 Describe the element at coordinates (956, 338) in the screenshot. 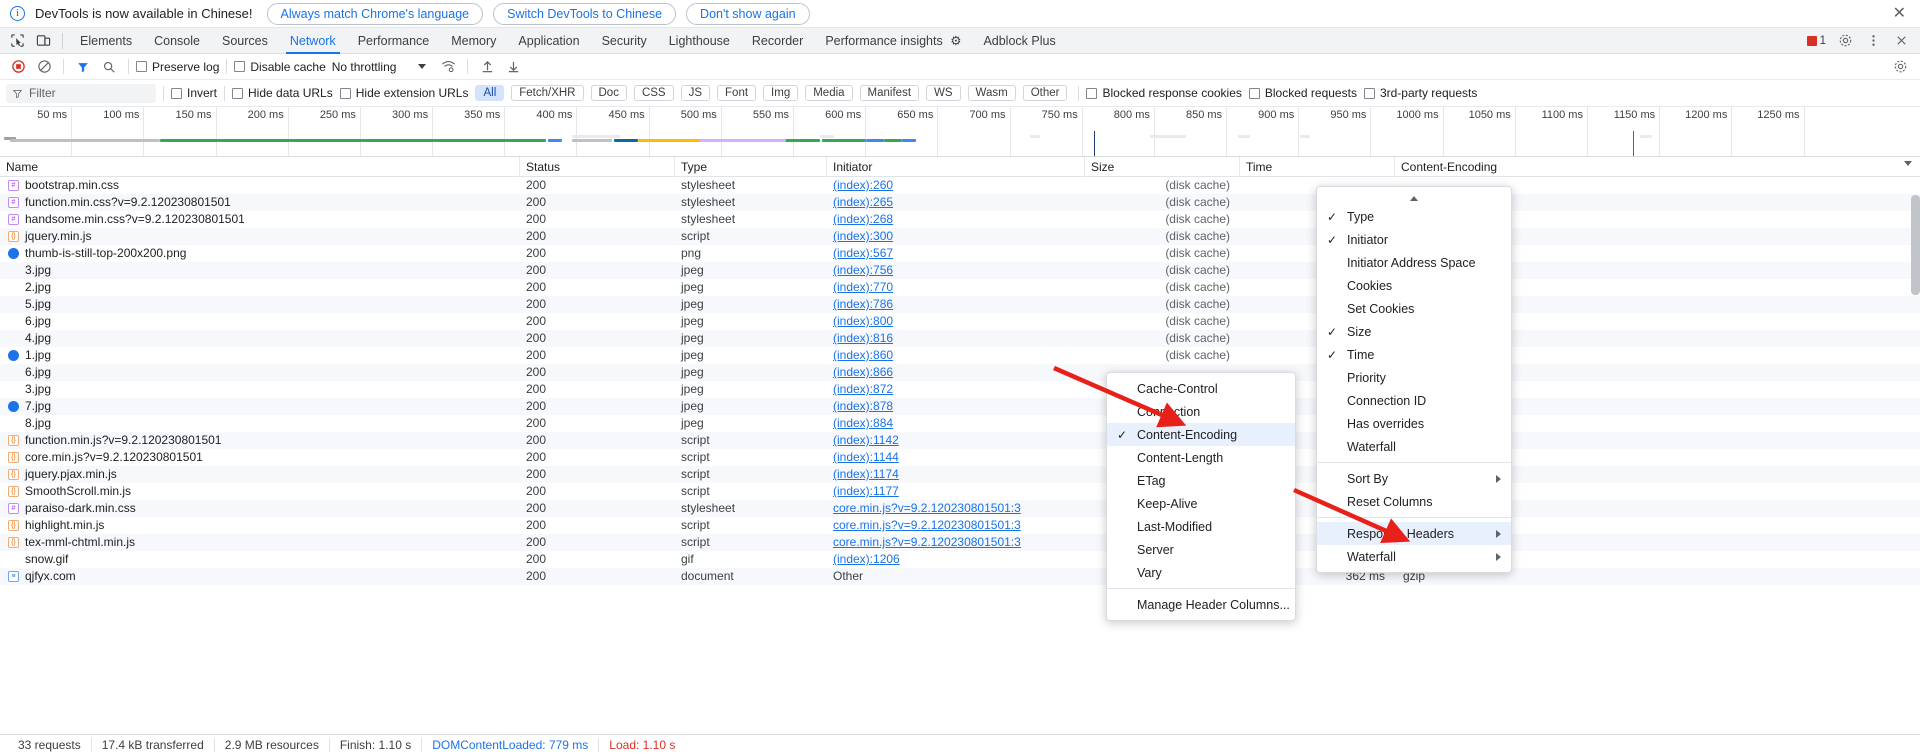

I see `cell-initiator: (index):816` at that location.